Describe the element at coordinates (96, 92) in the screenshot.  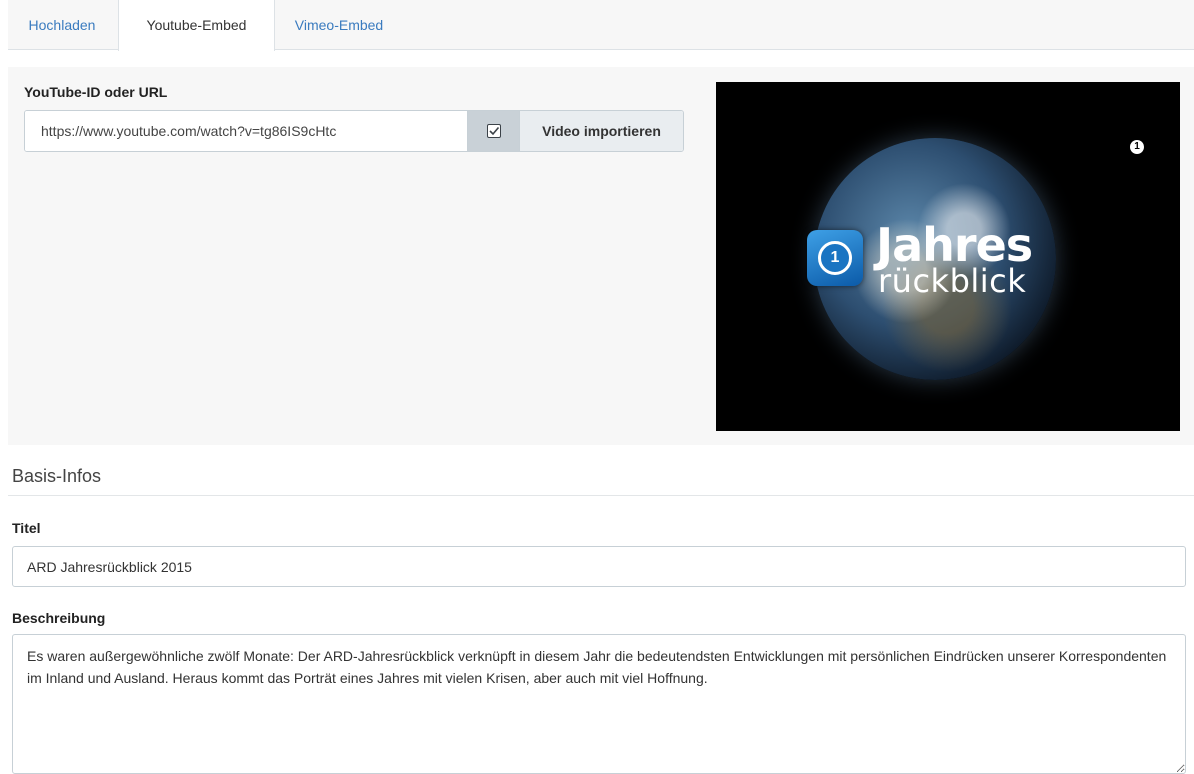
I see `youtube-url-label: YouTube-ID oder URL` at that location.